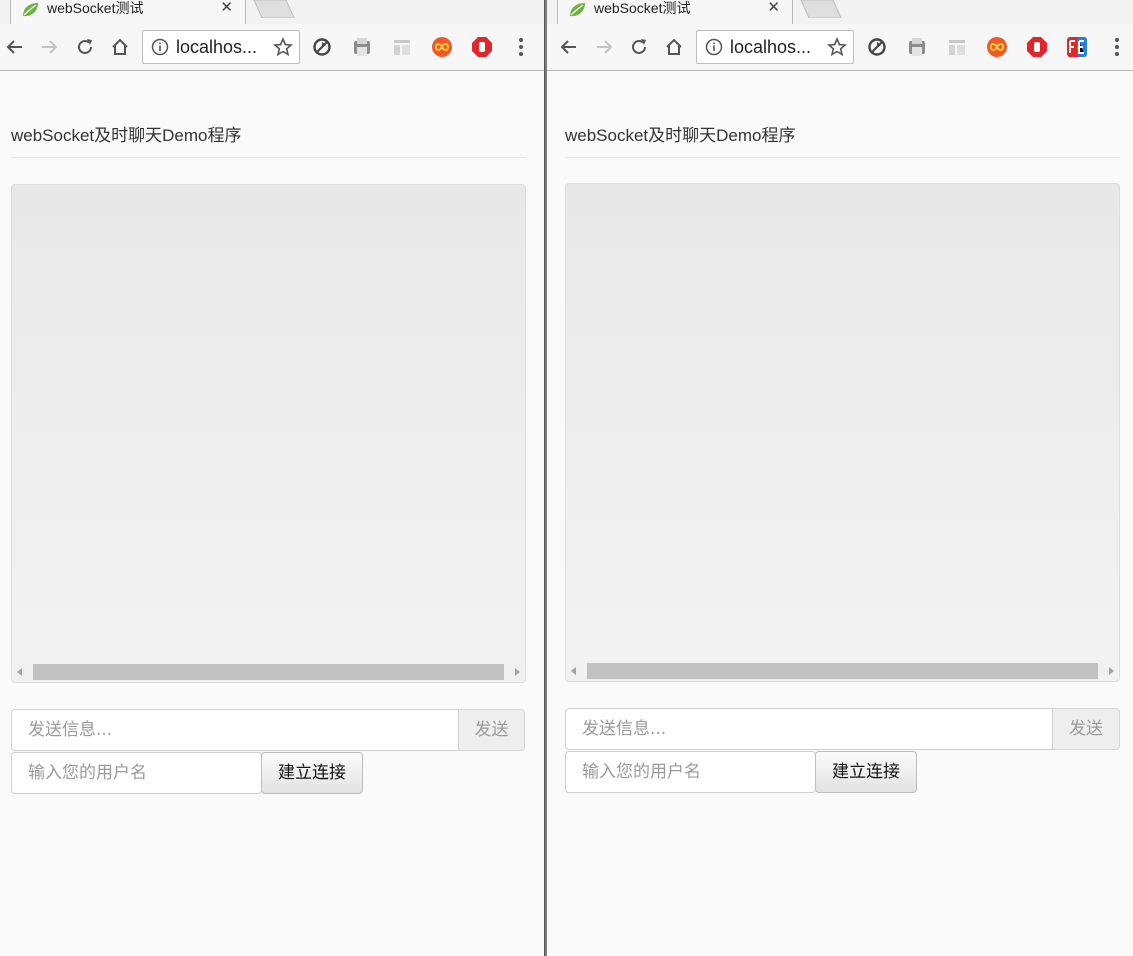  Describe the element at coordinates (1077, 47) in the screenshot. I see `fe-icon` at that location.